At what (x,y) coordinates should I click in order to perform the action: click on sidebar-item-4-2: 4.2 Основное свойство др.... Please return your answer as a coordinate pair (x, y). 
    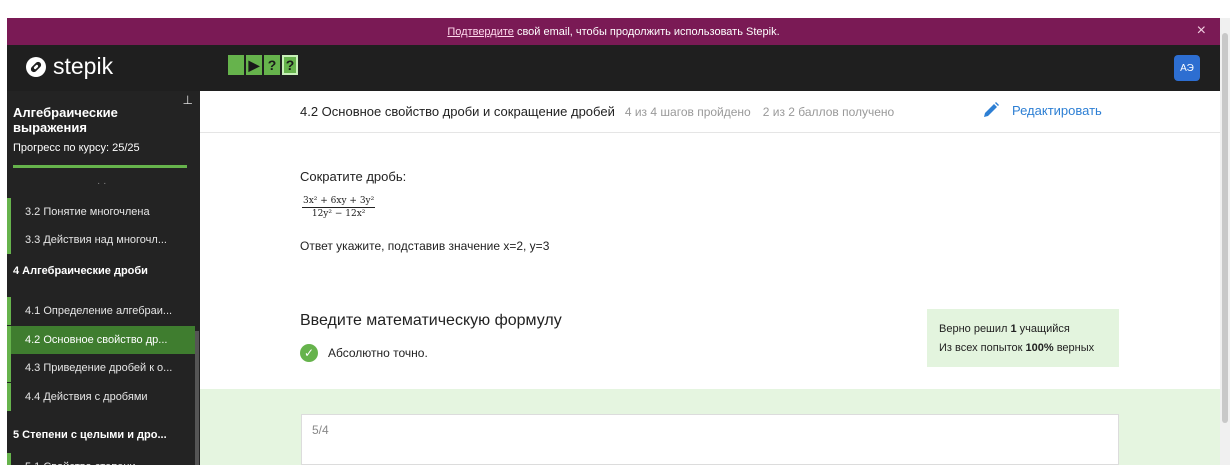
    Looking at the image, I should click on (101, 340).